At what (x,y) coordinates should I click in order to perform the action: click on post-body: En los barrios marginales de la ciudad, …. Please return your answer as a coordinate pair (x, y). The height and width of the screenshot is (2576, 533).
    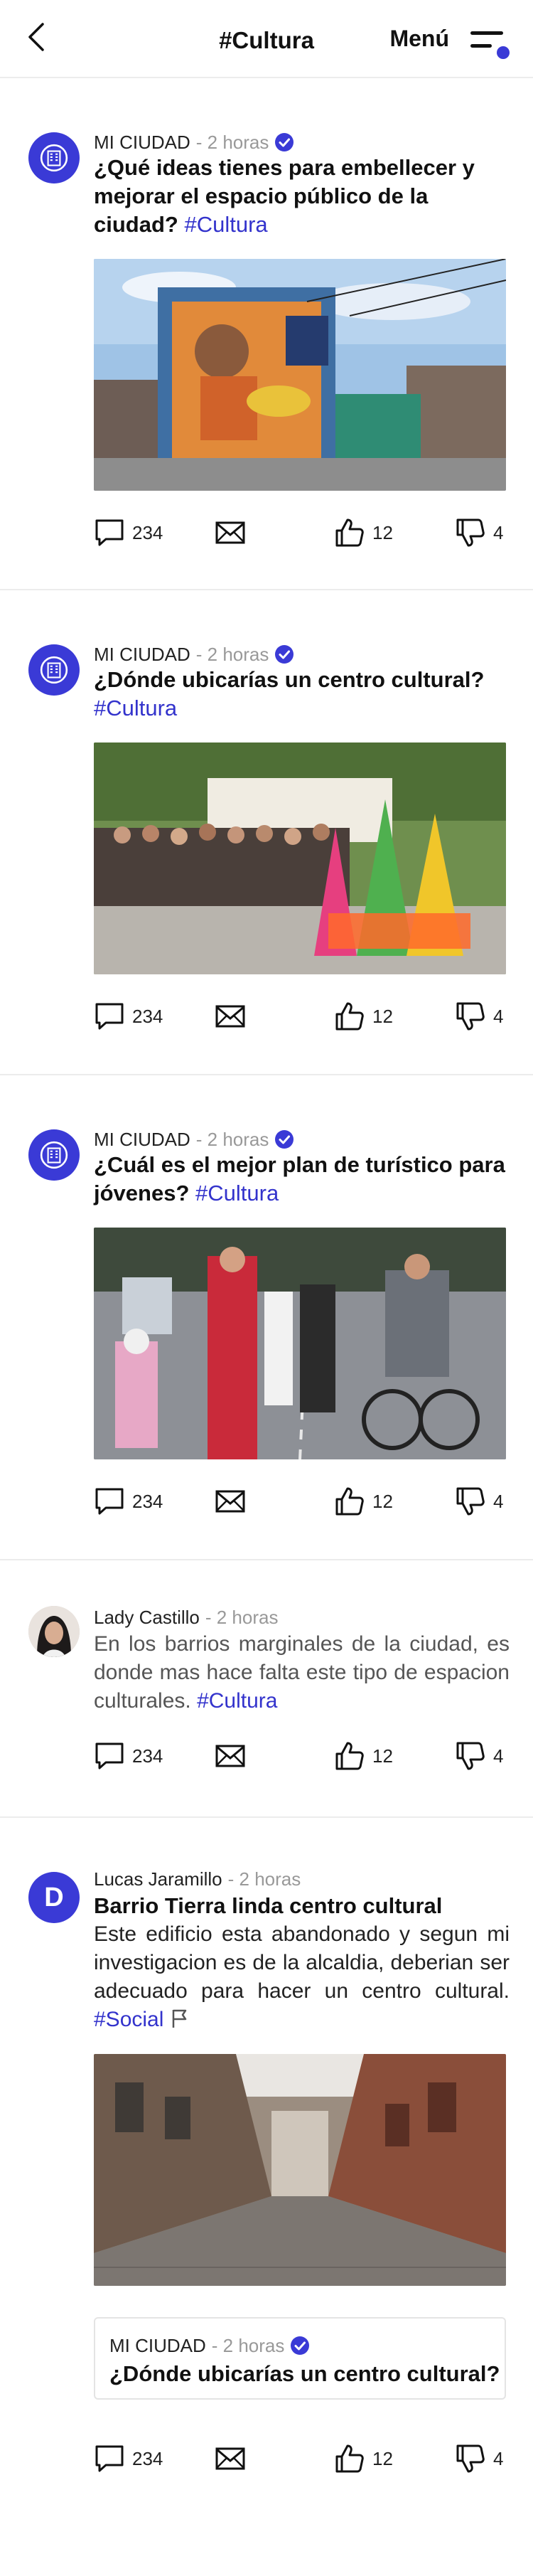
    Looking at the image, I should click on (302, 1672).